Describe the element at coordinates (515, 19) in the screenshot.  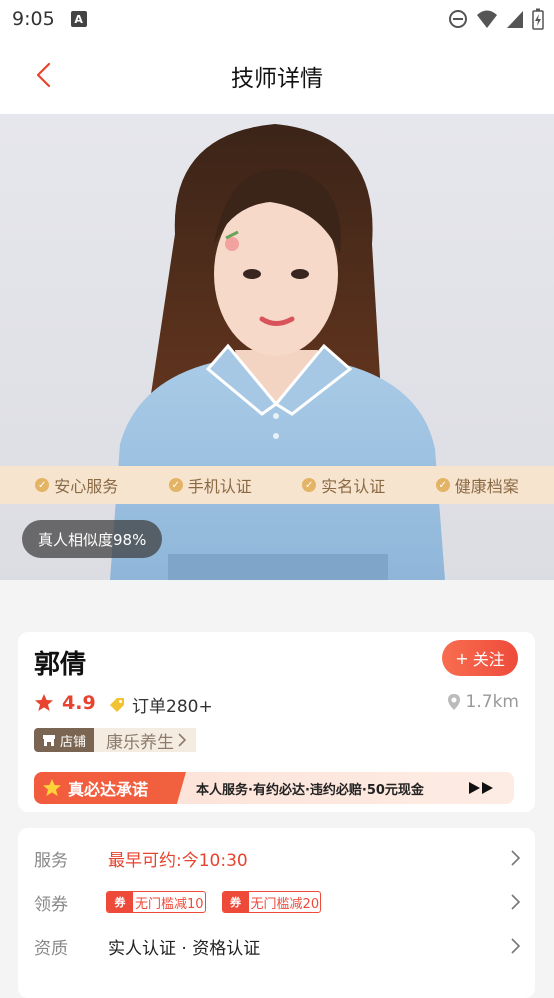
I see `signal-icon` at that location.